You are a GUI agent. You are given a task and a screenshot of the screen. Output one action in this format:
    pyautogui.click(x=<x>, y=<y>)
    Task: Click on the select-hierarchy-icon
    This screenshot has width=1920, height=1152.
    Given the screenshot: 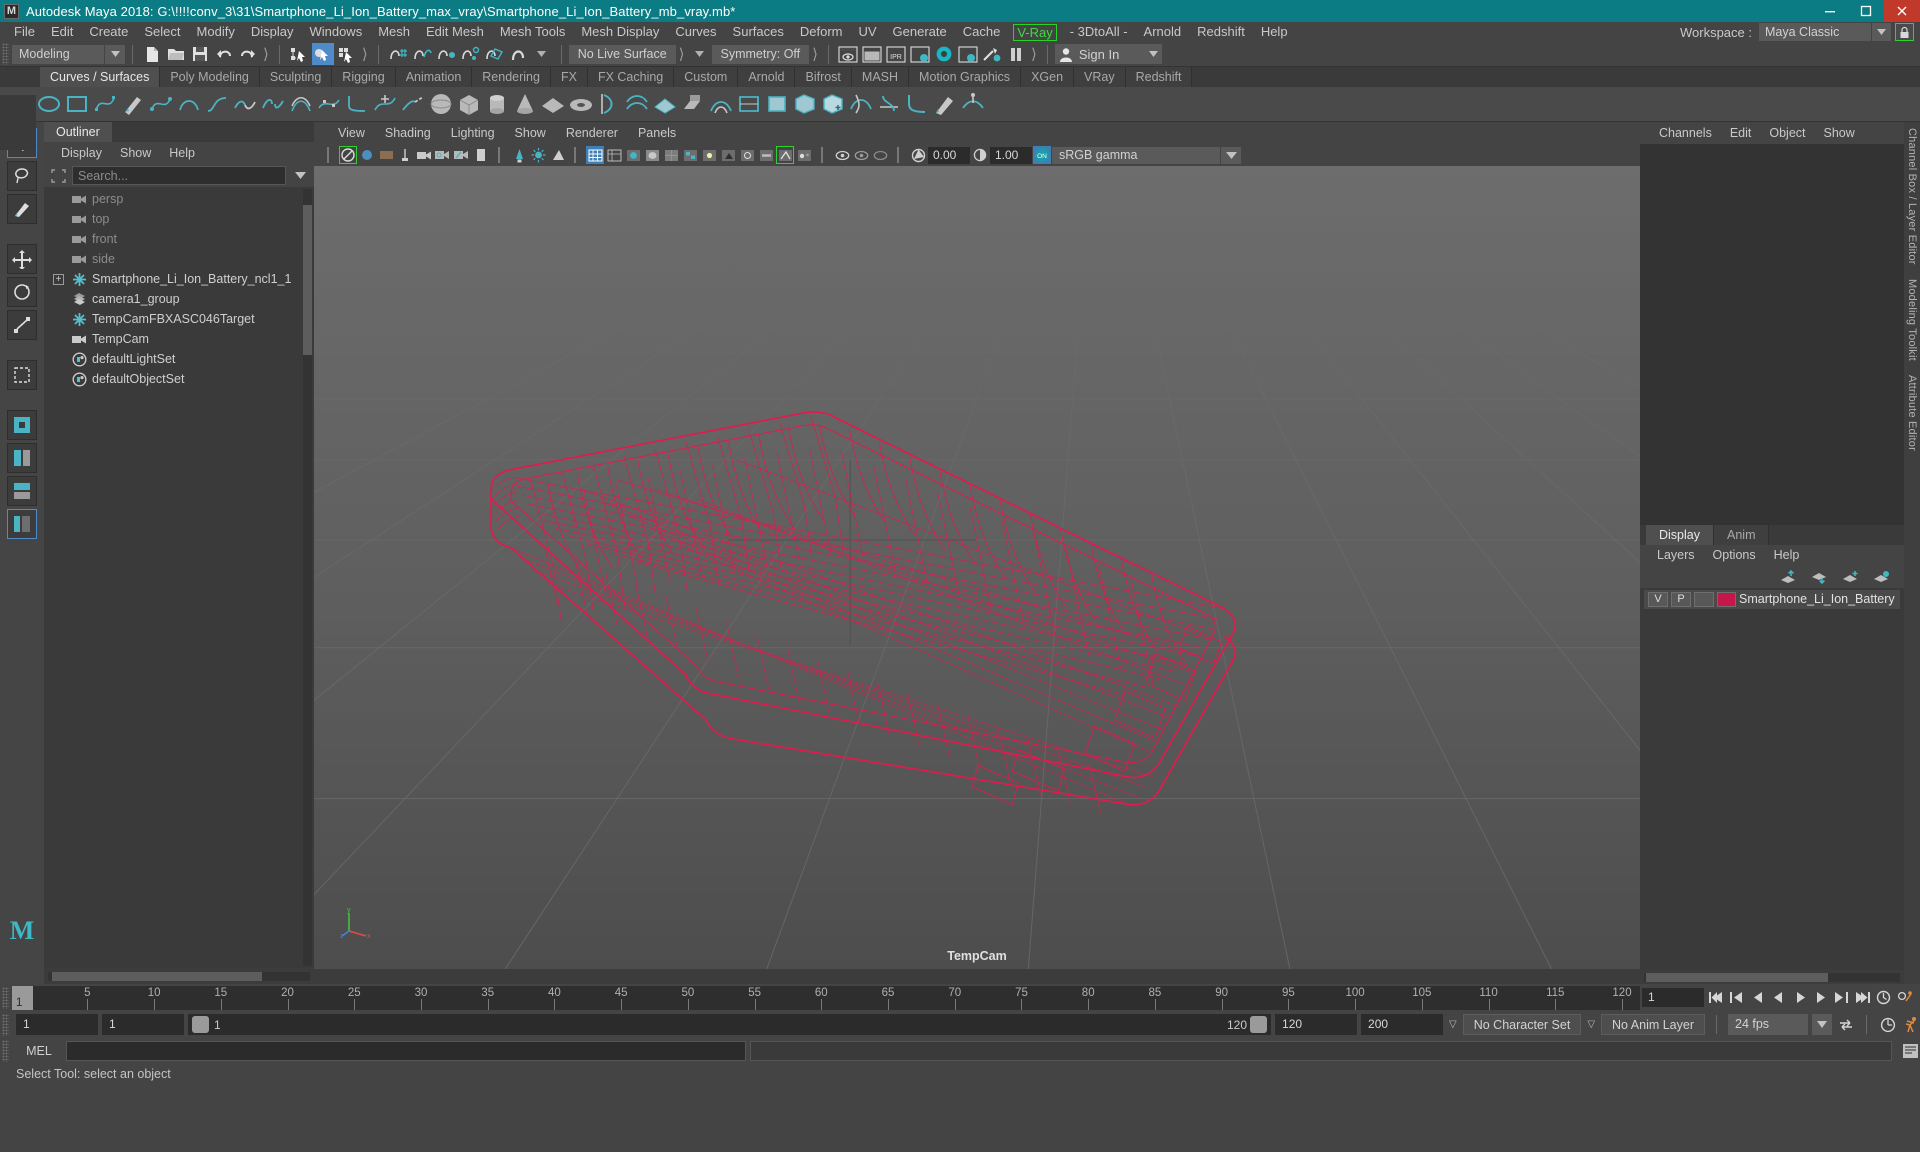 What is the action you would take?
    pyautogui.click(x=299, y=54)
    